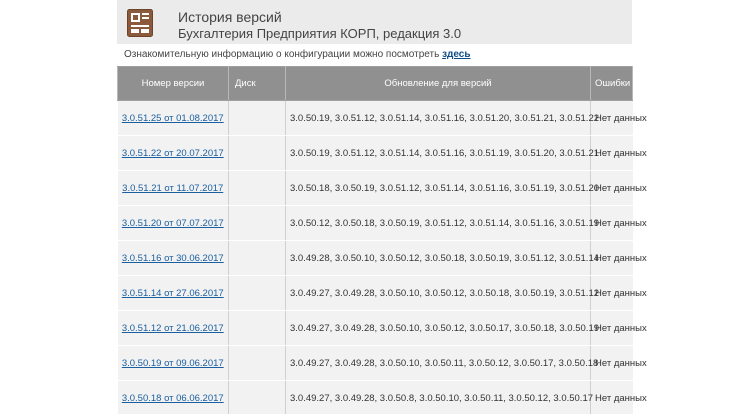 This screenshot has height=414, width=750. What do you see at coordinates (140, 23) in the screenshot?
I see `configuration-logo-icon` at bounding box center [140, 23].